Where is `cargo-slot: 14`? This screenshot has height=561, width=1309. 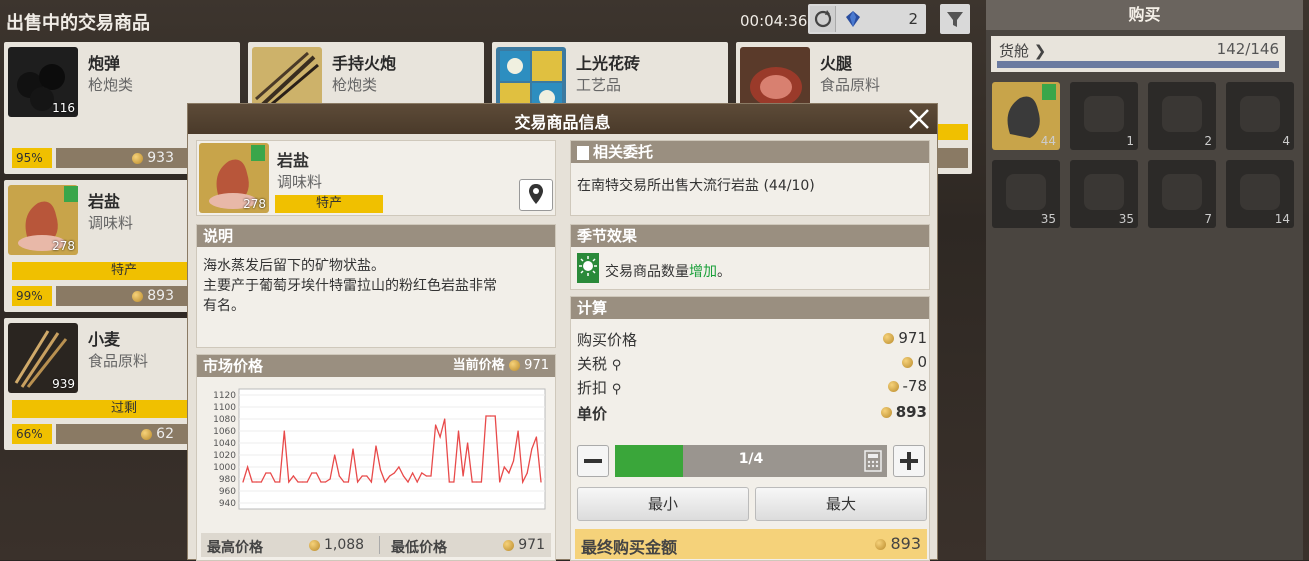
cargo-slot: 14 is located at coordinates (1260, 194).